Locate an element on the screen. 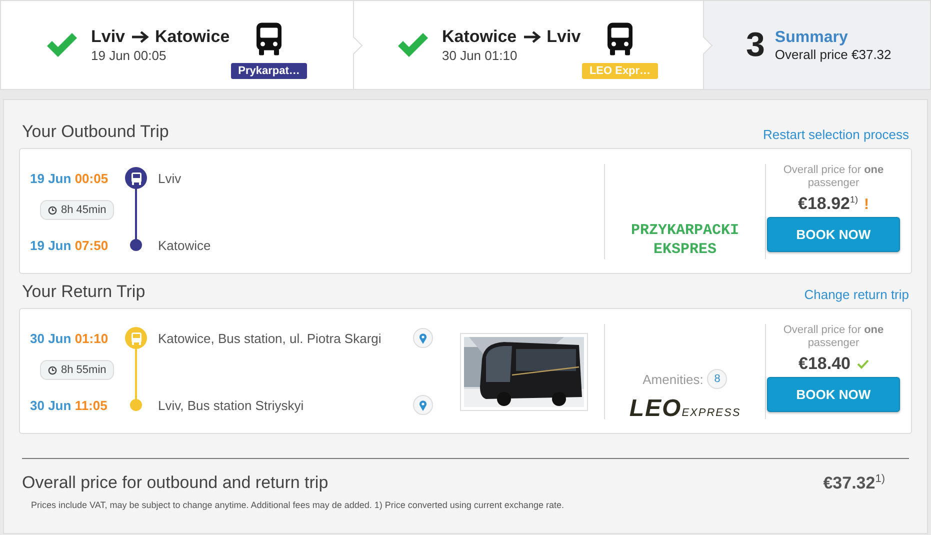 This screenshot has height=535, width=931. trip-price: €18.92$^{1)}$ is located at coordinates (828, 204).